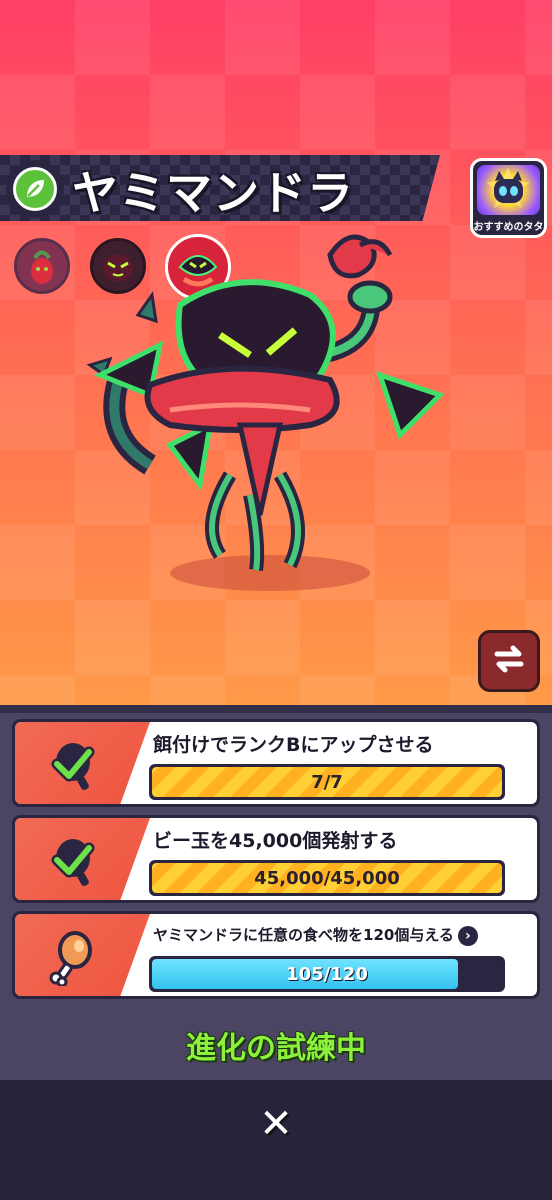  I want to click on task-item: ヤミマンドラに任意の食べ物を120個与える › 105/120, so click(276, 955).